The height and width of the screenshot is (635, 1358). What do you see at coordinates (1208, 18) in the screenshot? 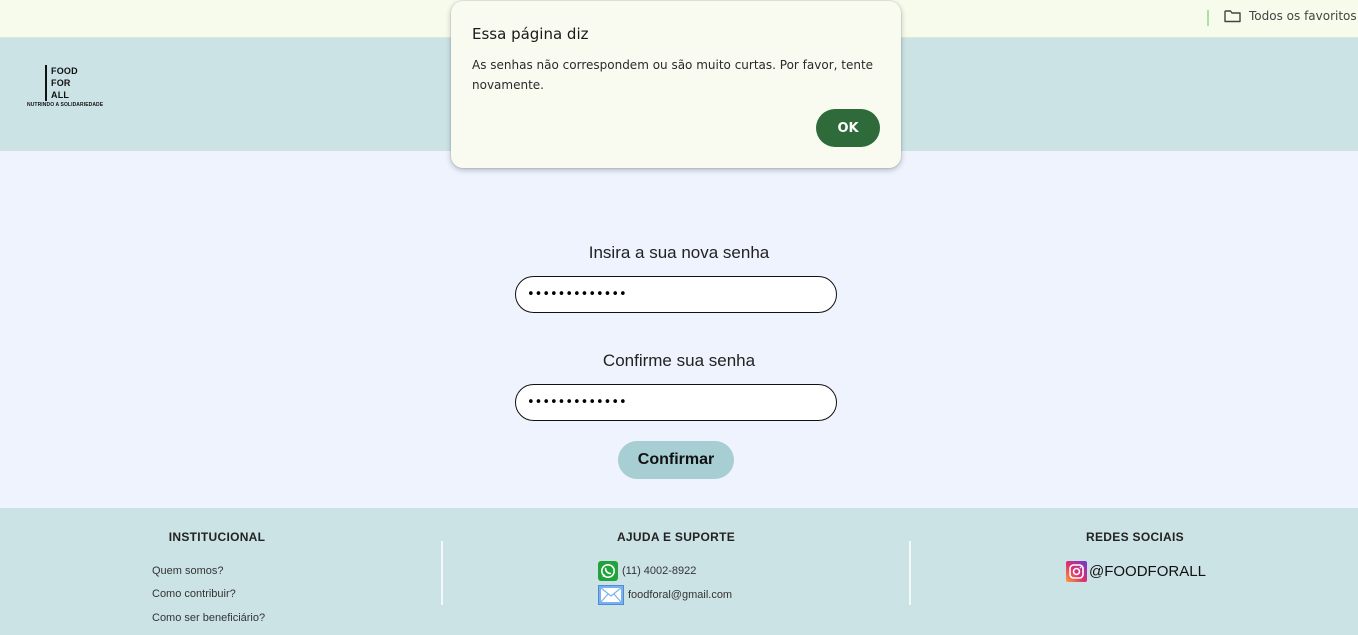
I see `bookmarks-divider` at bounding box center [1208, 18].